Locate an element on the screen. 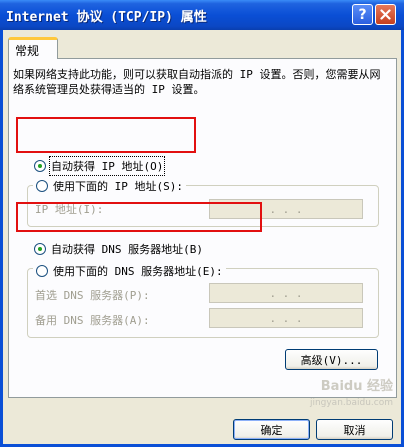 The width and height of the screenshot is (404, 447). preferred-dns-label: 首选 DNS 服务器(P): is located at coordinates (92, 295).